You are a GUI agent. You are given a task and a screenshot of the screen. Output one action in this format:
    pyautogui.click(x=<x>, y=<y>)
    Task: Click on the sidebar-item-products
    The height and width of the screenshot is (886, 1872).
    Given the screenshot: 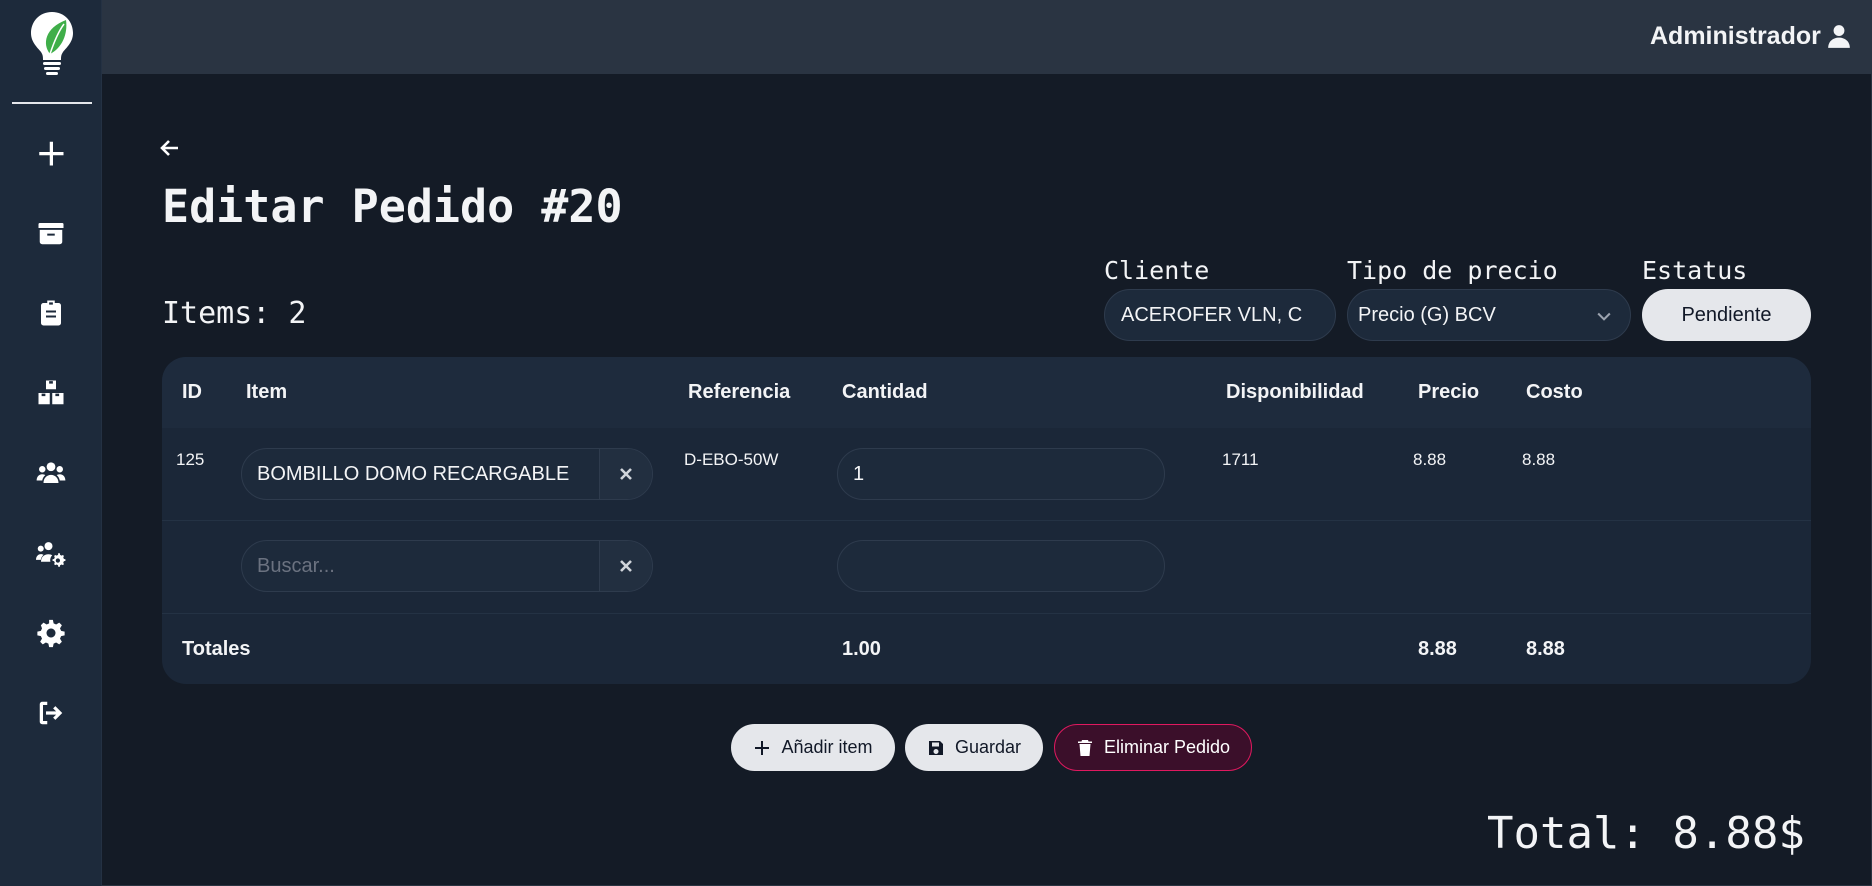 What is the action you would take?
    pyautogui.click(x=51, y=233)
    